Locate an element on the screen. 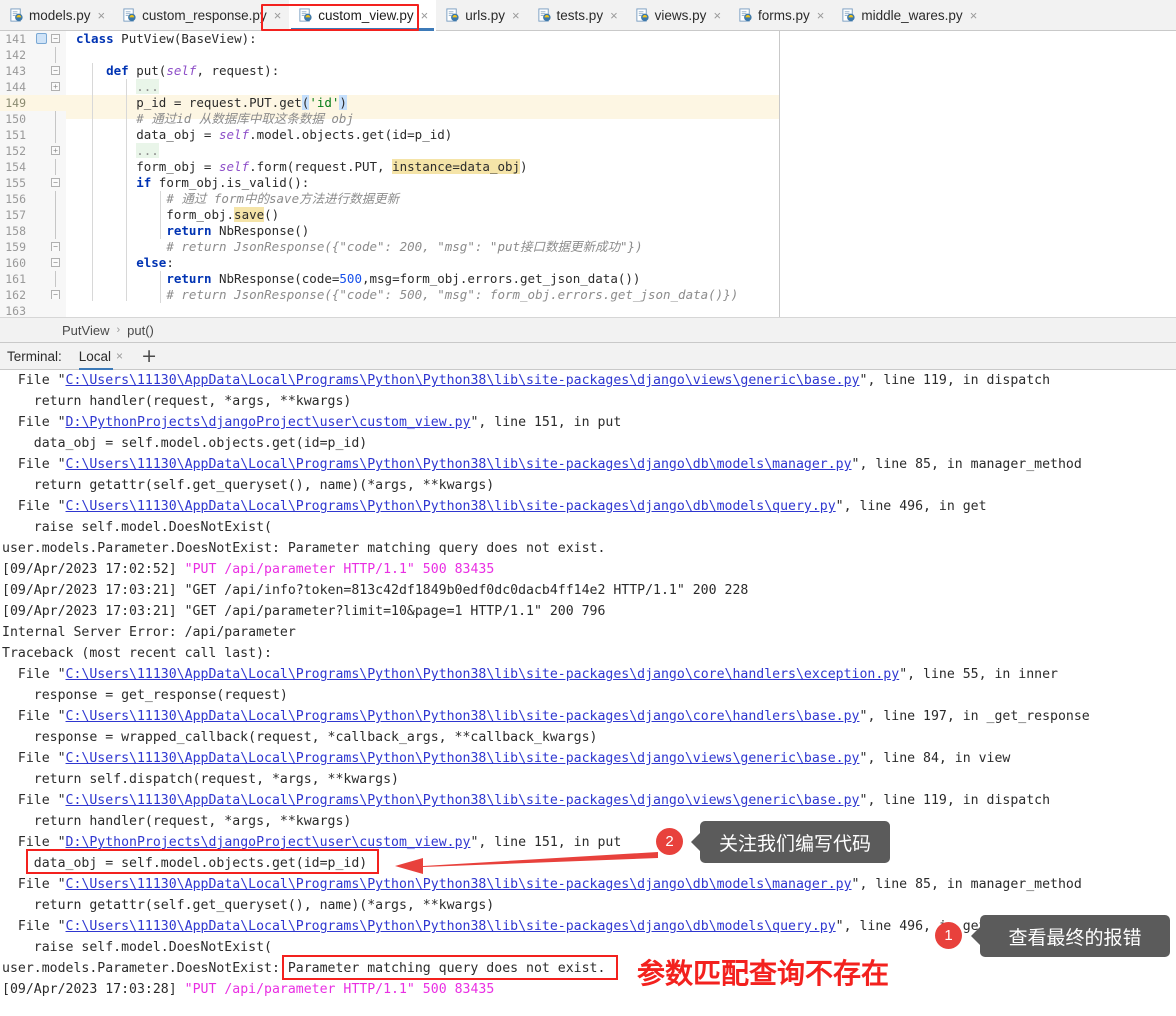 Image resolution: width=1176 pixels, height=1016 pixels. line-number: 143 is located at coordinates (15, 71).